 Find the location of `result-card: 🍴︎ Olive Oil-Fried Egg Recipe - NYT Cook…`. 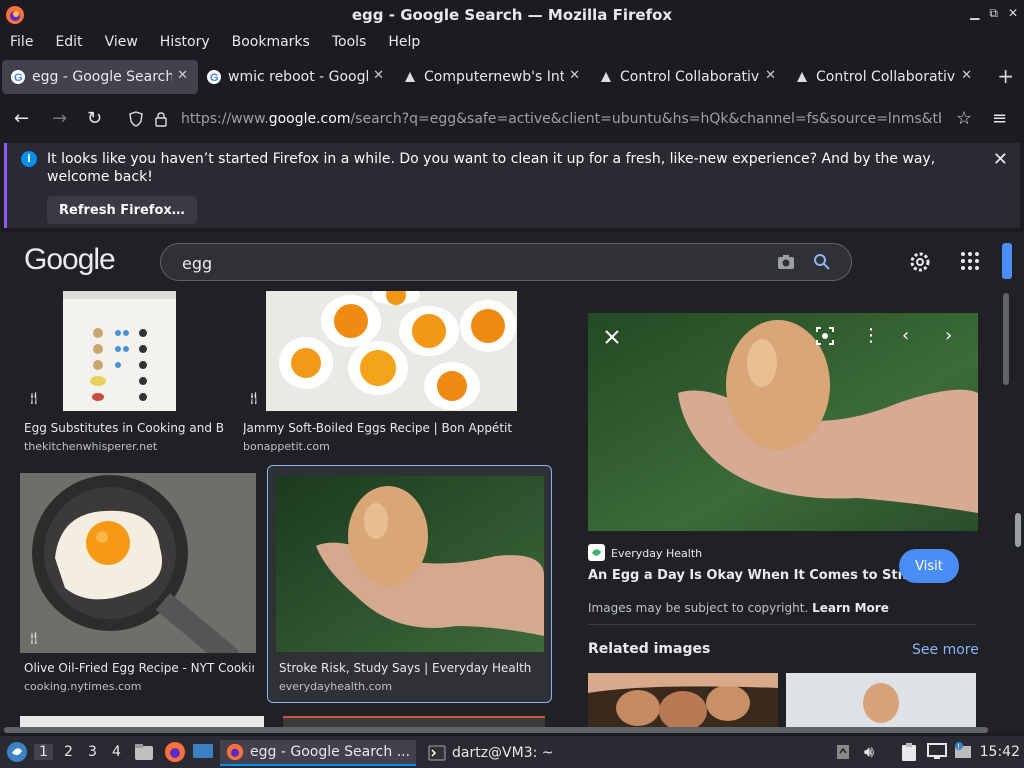

result-card: 🍴︎ Olive Oil-Fried Egg Recipe - NYT Cook… is located at coordinates (138, 588).